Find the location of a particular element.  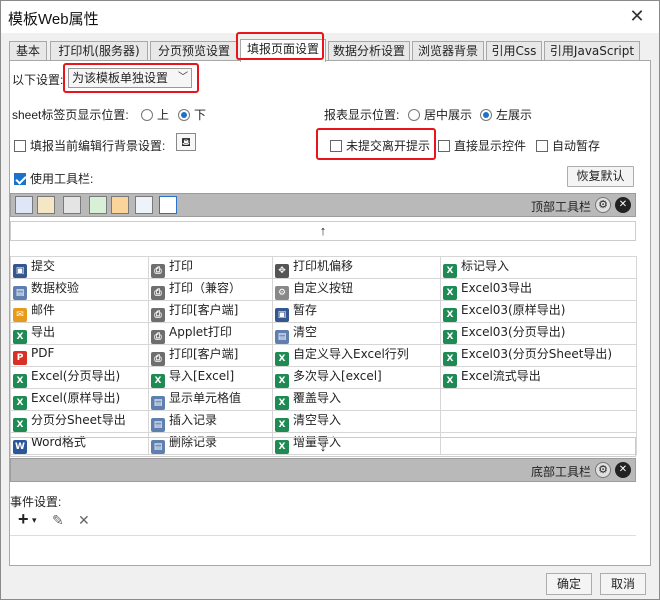

grid-button-item: ⚙ 自定义按钮 is located at coordinates (356, 289).